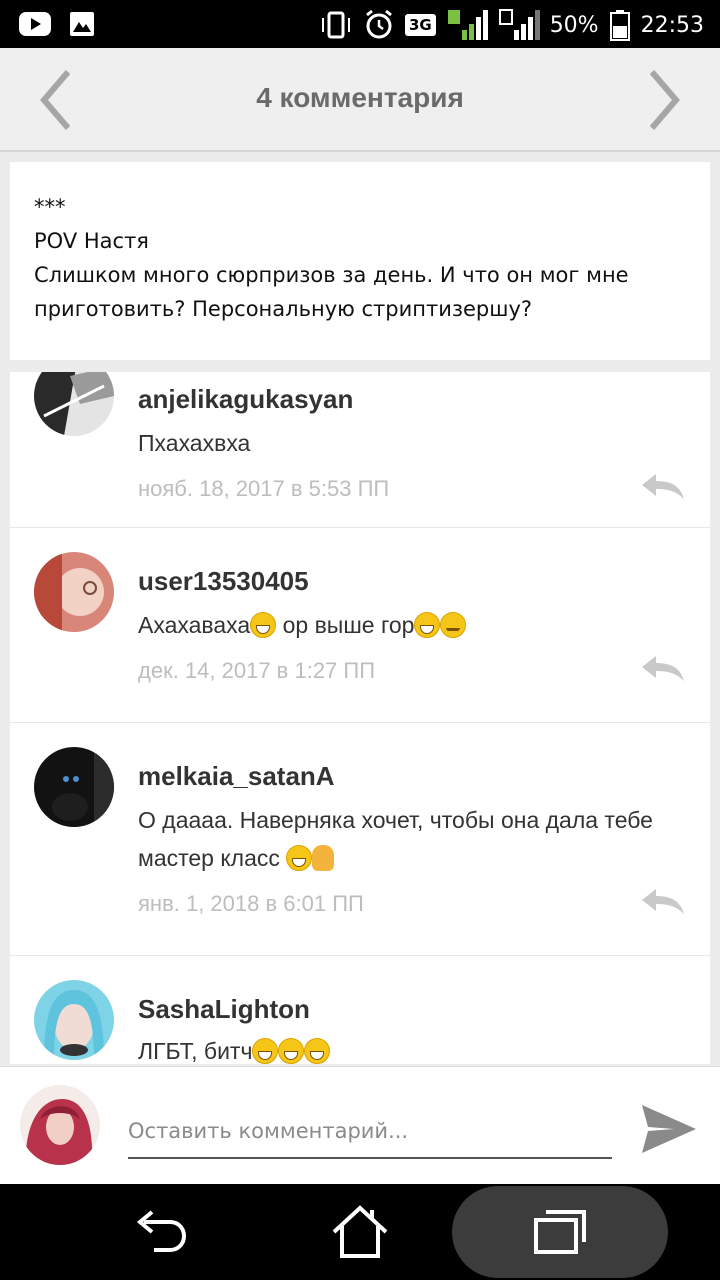 The image size is (720, 1280). I want to click on header: 4 комментария, so click(360, 100).